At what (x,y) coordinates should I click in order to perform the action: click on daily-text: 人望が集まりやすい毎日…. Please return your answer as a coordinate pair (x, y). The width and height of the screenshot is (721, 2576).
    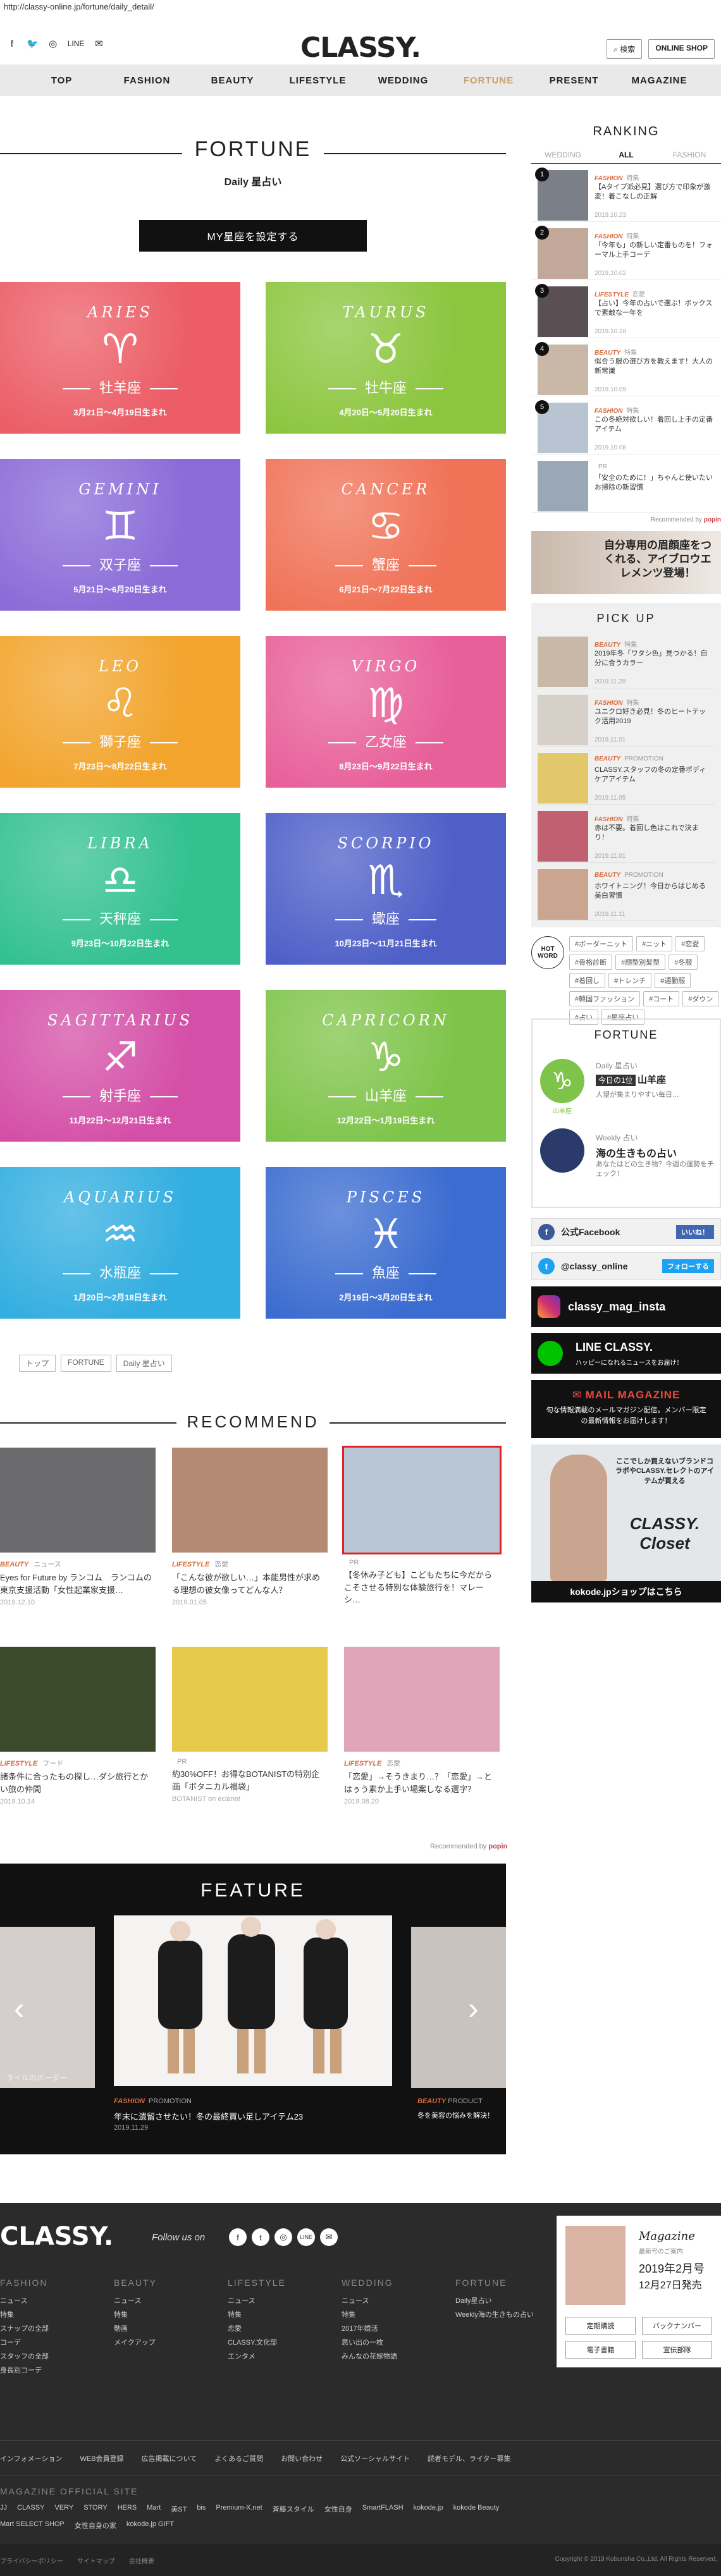
    Looking at the image, I should click on (637, 1094).